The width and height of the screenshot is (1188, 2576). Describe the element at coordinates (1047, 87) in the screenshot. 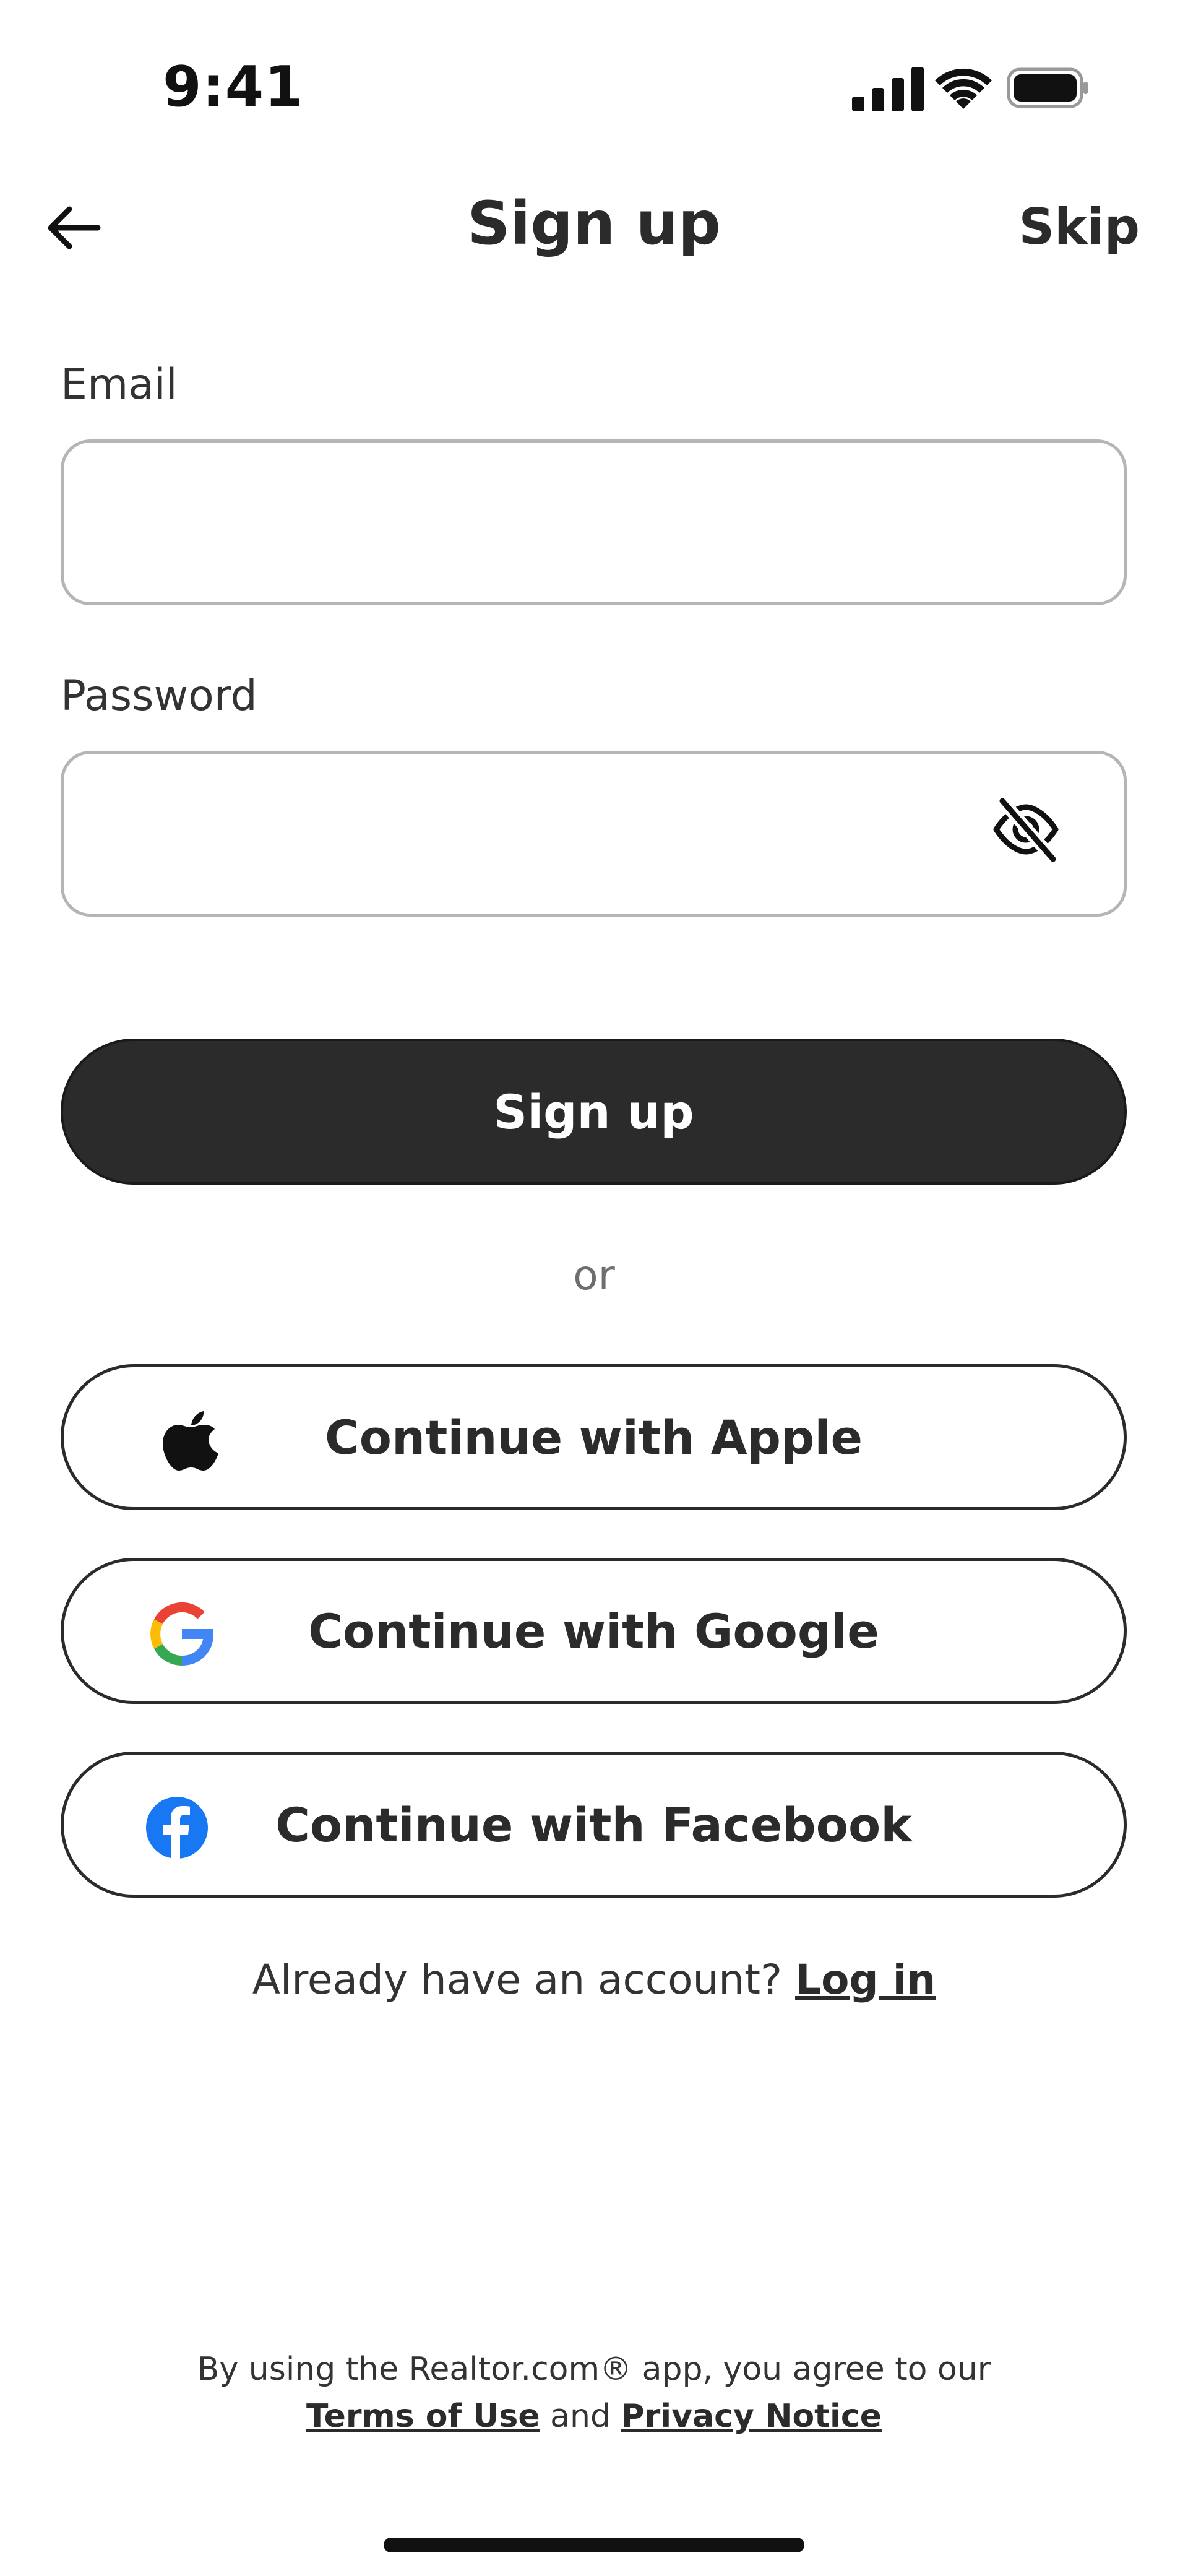

I see `battery-icon` at that location.